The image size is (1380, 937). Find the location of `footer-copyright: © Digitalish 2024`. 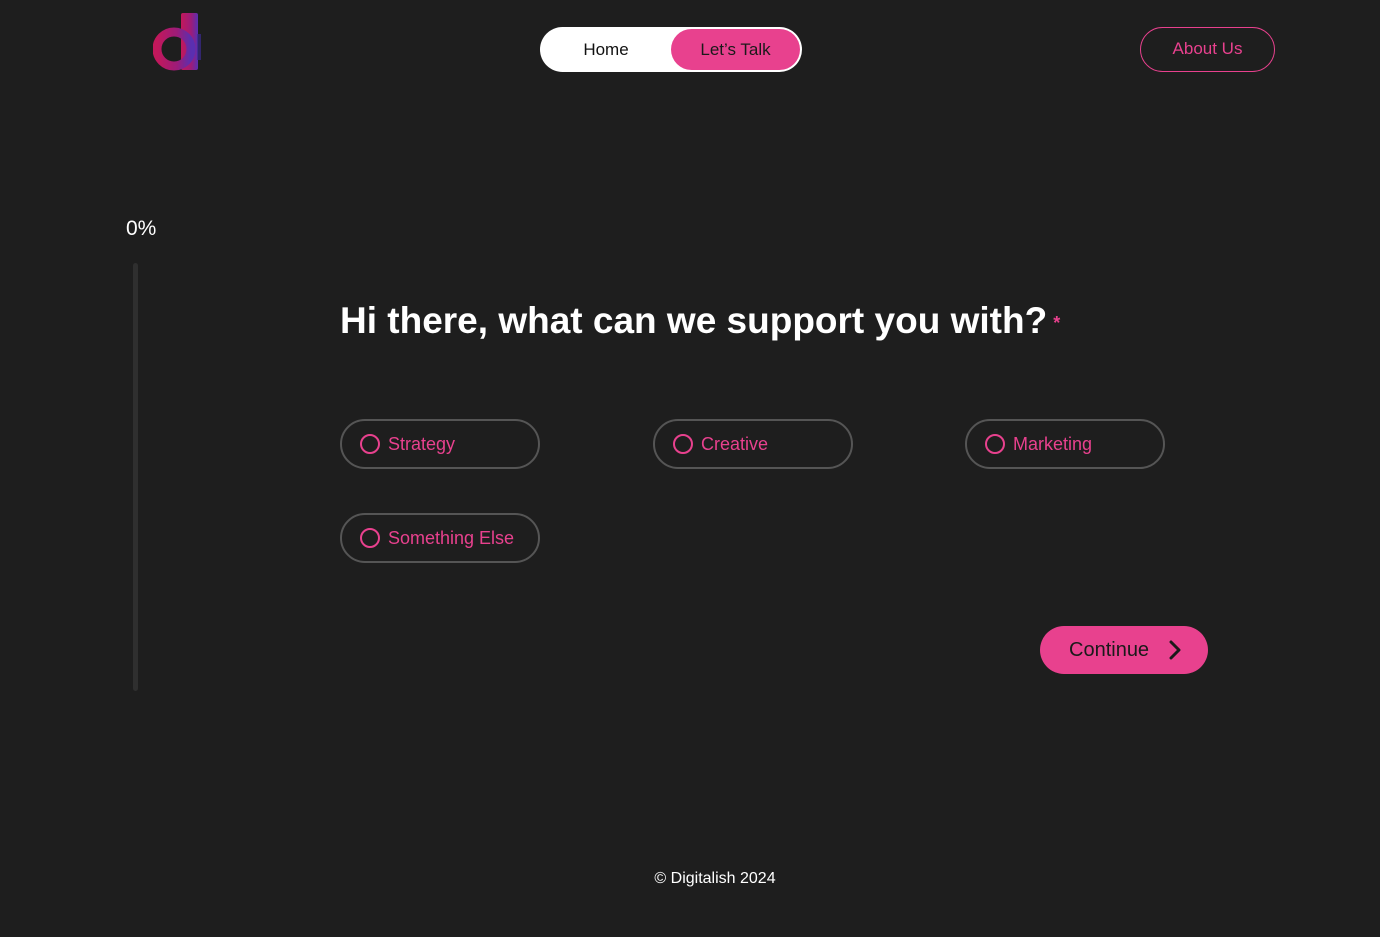

footer-copyright: © Digitalish 2024 is located at coordinates (715, 878).